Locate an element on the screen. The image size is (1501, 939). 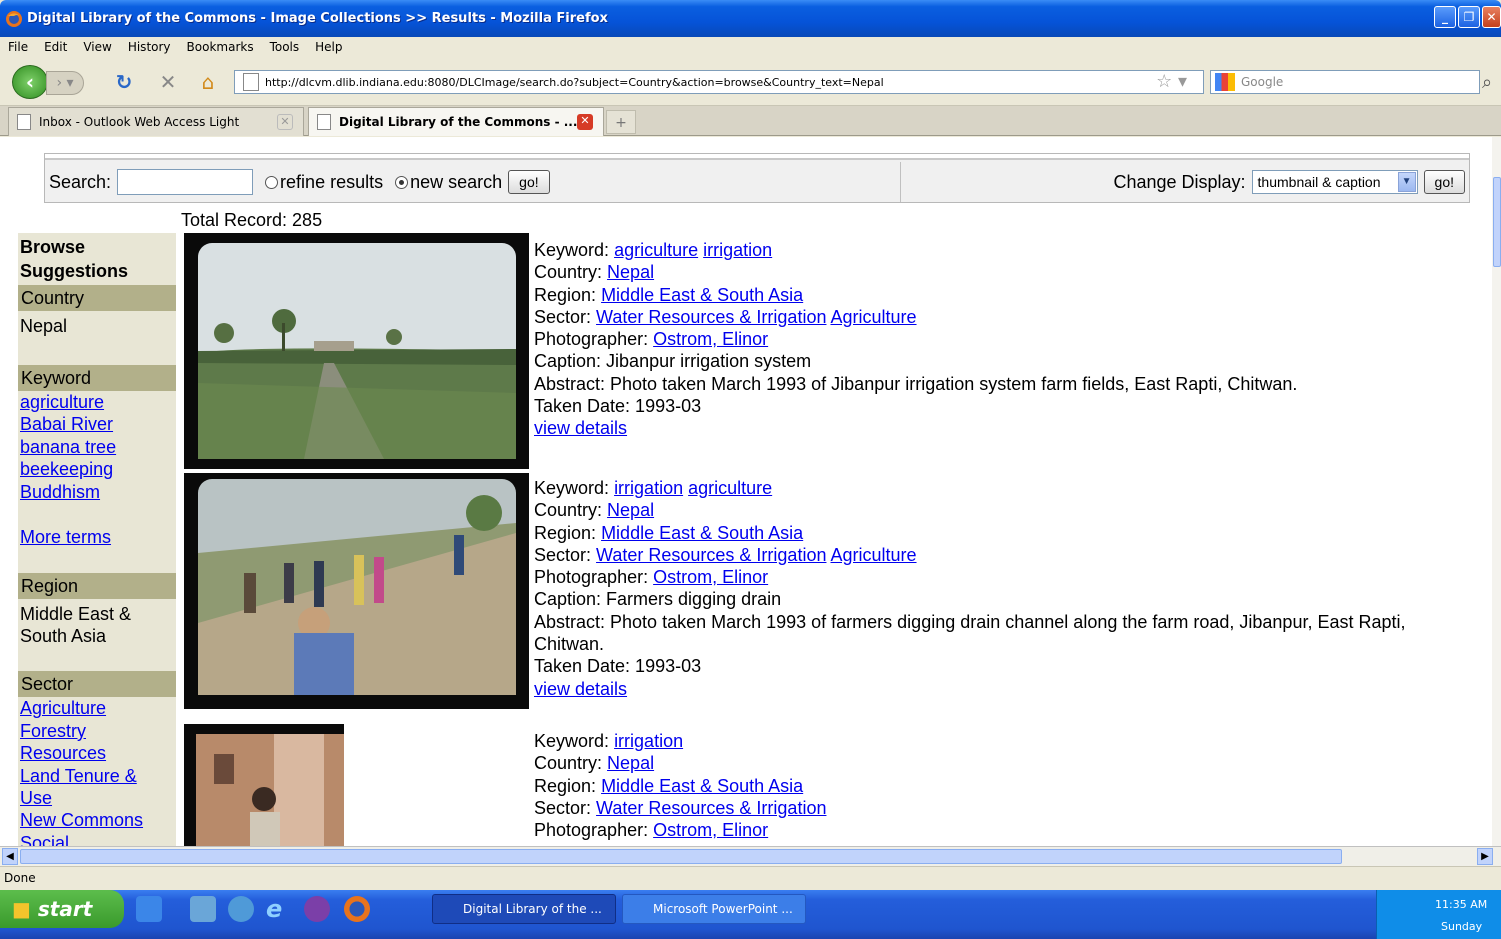
region-value: Middle East & South Asia is located at coordinates (76, 625).